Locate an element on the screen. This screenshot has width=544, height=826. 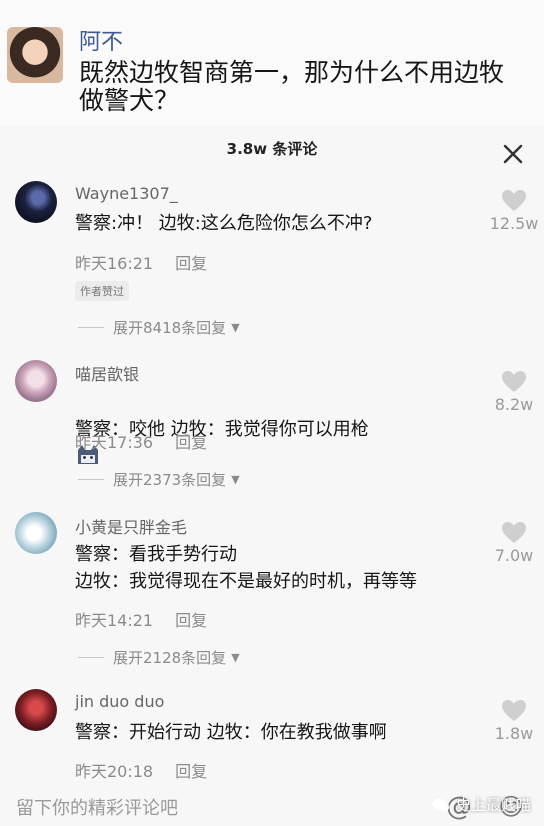
comment-meta: 昨天14:21 回复 is located at coordinates (141, 619).